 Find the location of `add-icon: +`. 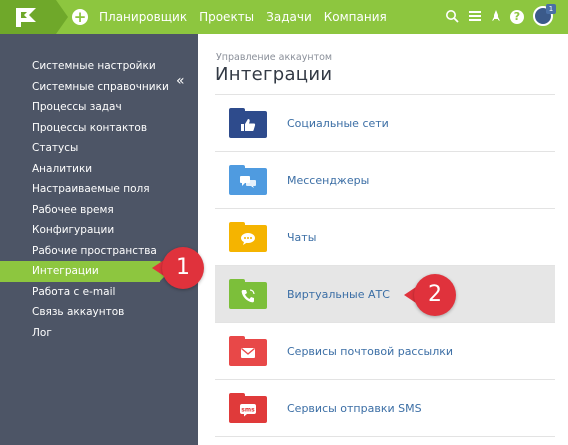

add-icon: + is located at coordinates (80, 17).